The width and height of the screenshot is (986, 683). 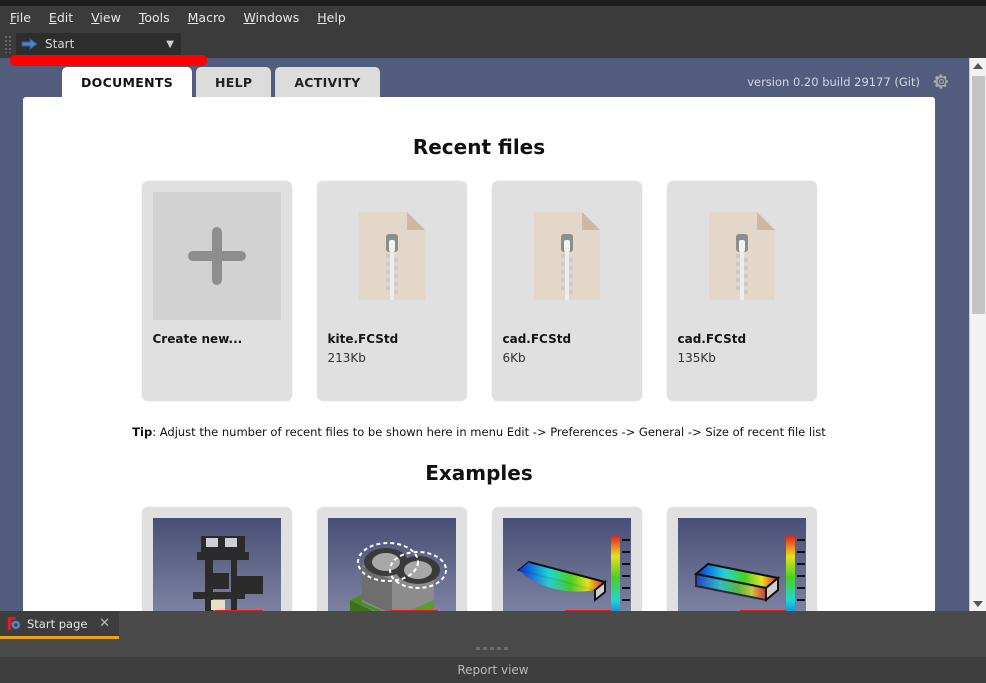 What do you see at coordinates (29, 44) in the screenshot?
I see `blue-arrow-icon` at bounding box center [29, 44].